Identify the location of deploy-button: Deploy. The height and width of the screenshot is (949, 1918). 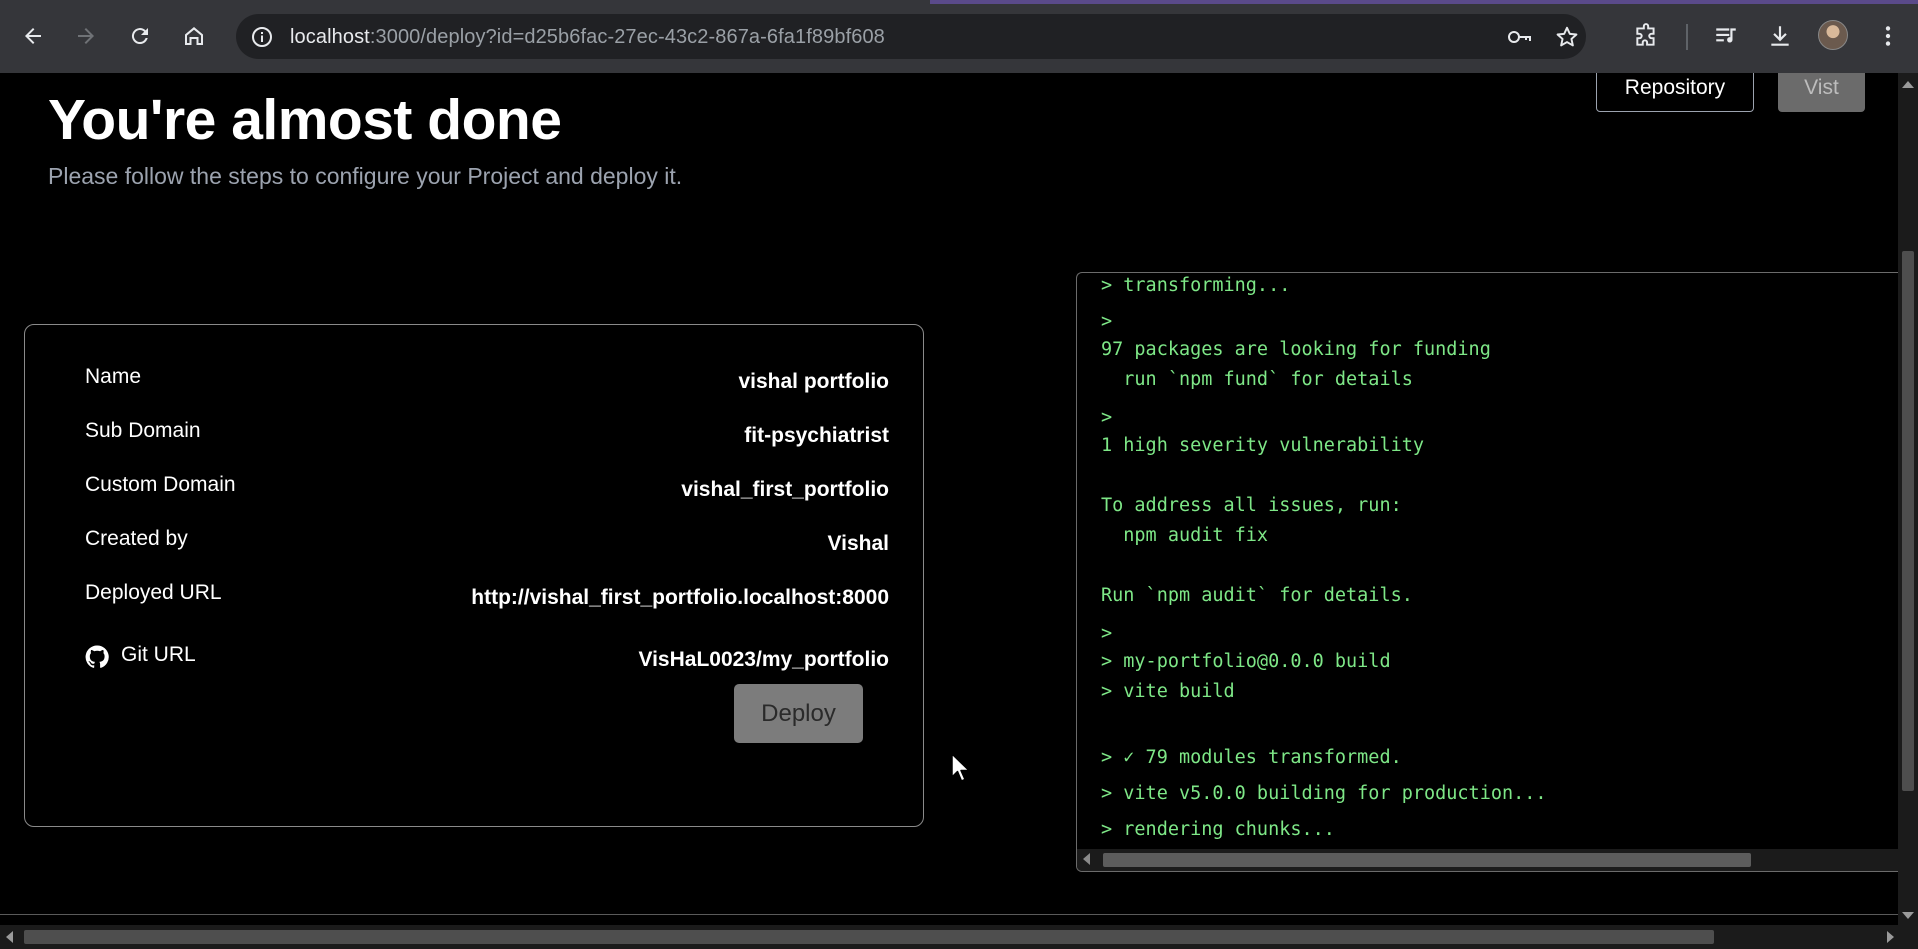
(798, 713).